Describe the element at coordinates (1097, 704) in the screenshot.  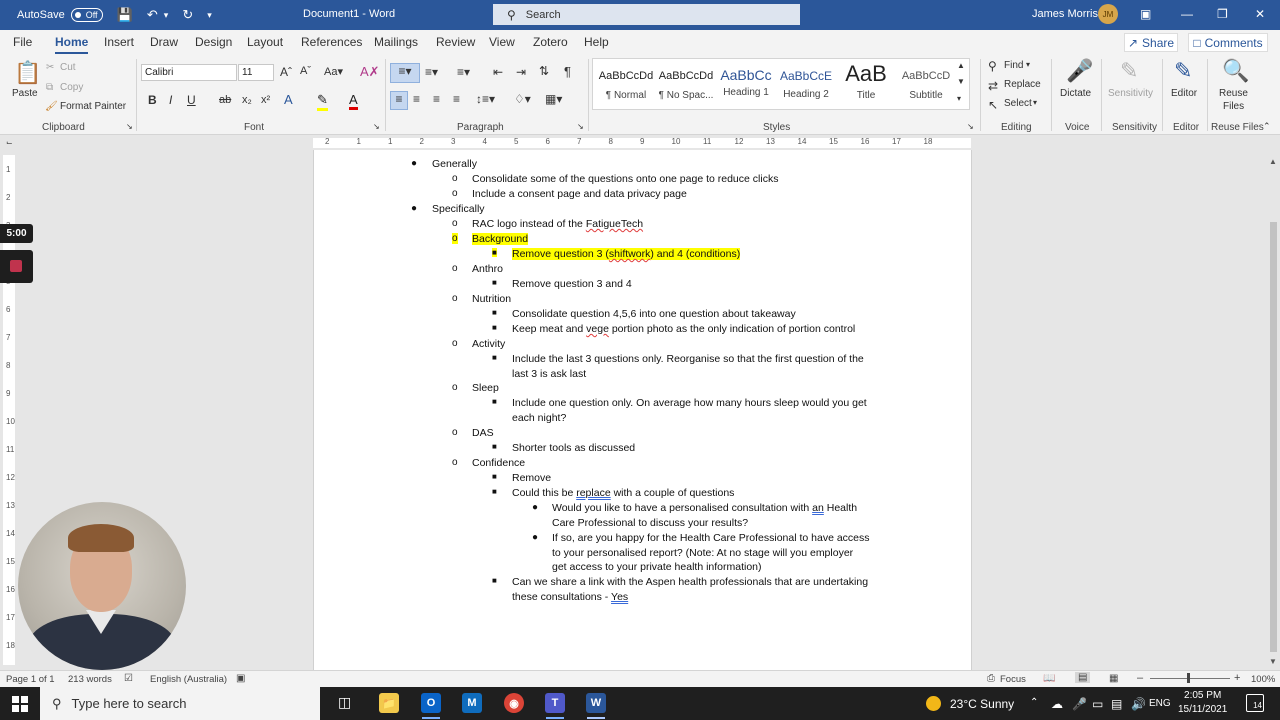
I see `battery-icon: ▭` at that location.